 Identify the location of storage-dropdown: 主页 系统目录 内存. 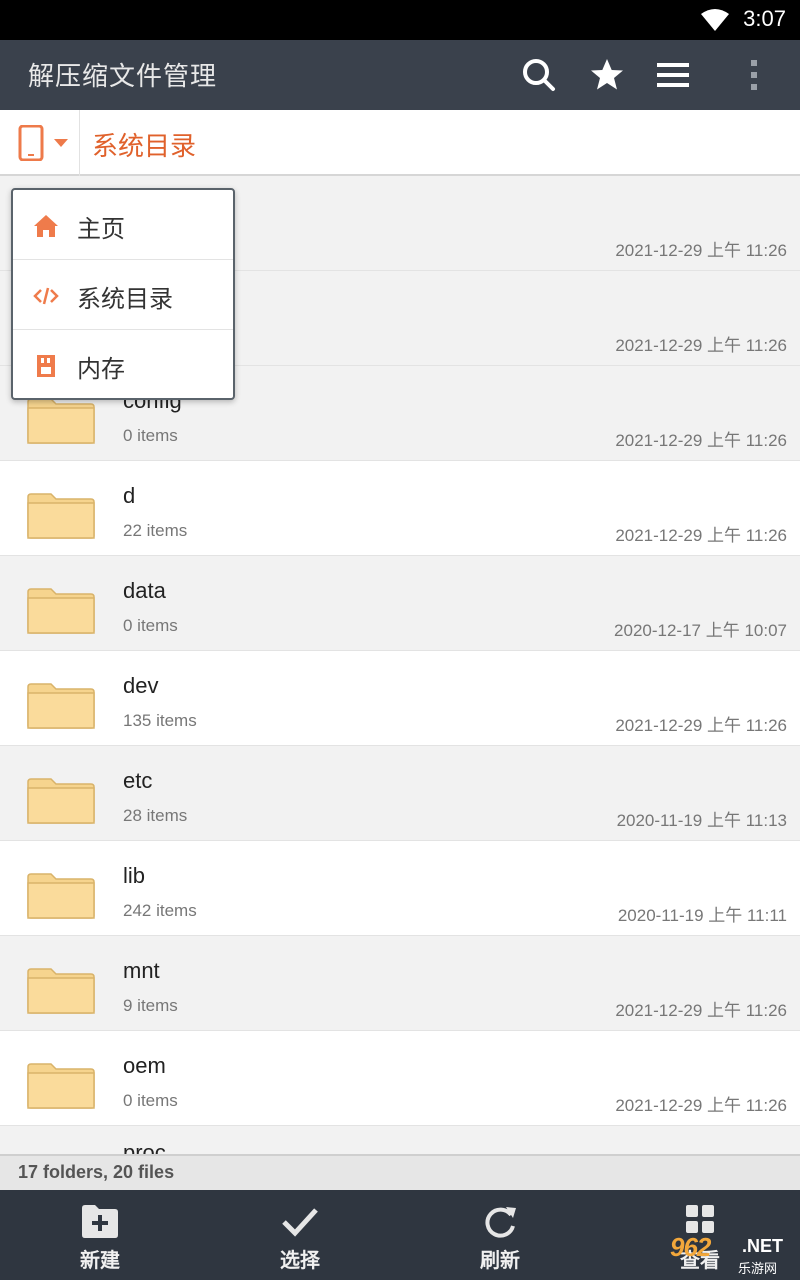
(123, 294).